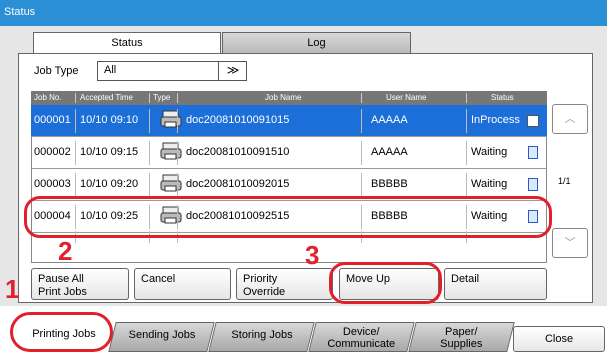 This screenshot has width=607, height=354. Describe the element at coordinates (109, 216) in the screenshot. I see `row-time: 10/10 09:25` at that location.